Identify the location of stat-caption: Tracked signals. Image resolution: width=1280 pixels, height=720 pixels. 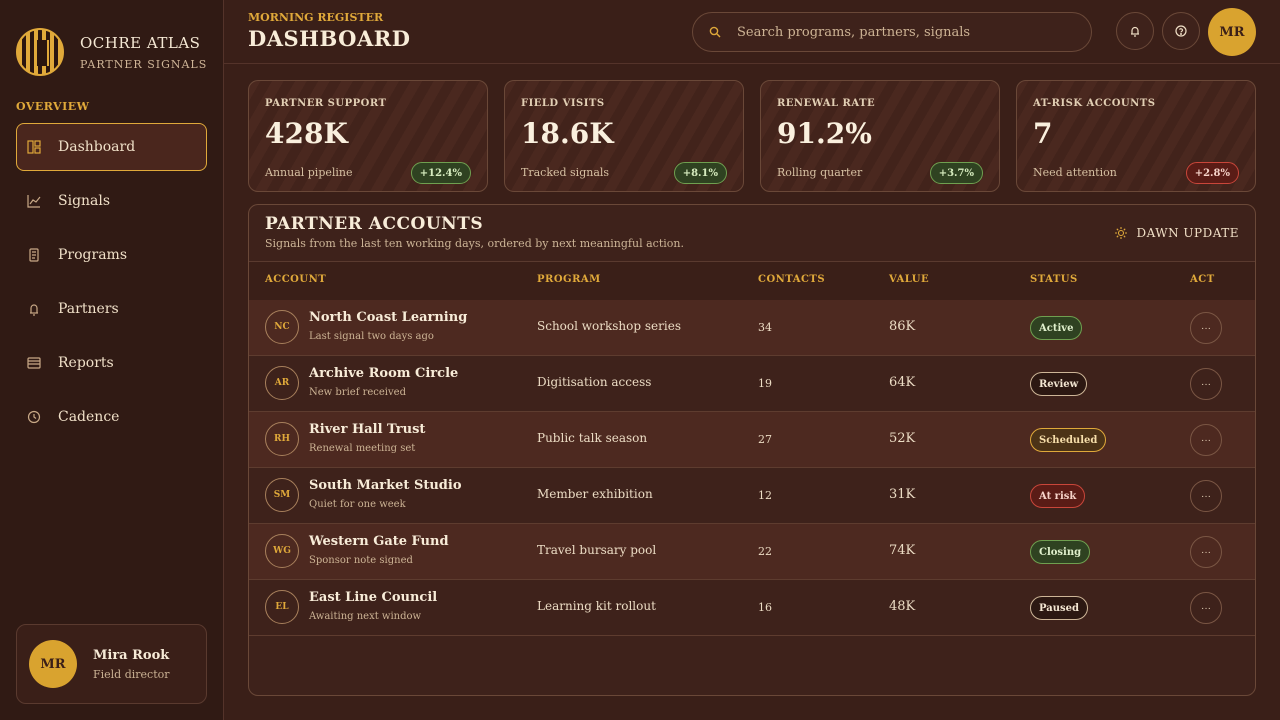
(565, 172).